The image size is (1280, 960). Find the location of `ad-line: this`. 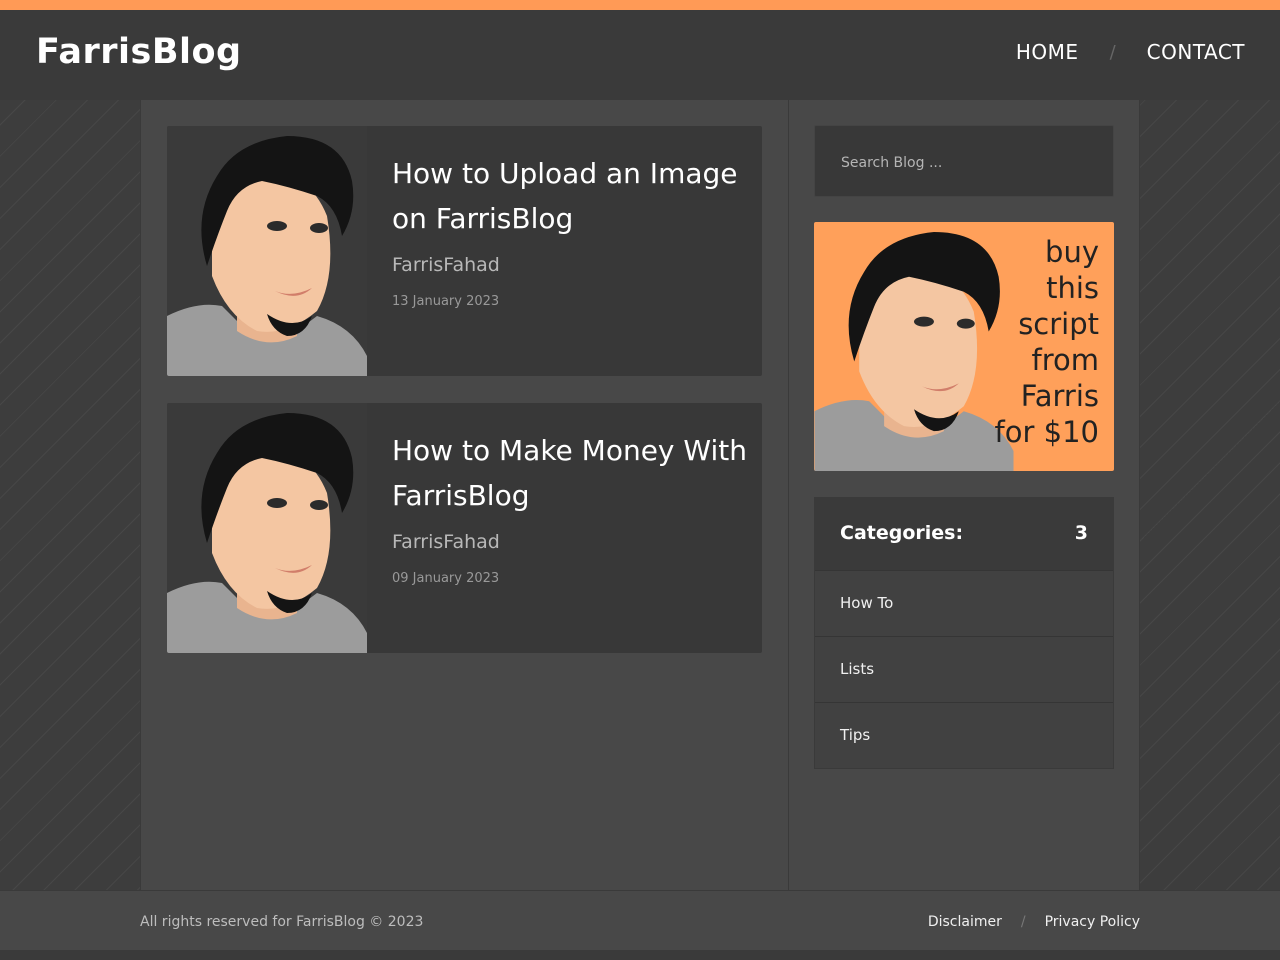

ad-line: this is located at coordinates (1072, 288).